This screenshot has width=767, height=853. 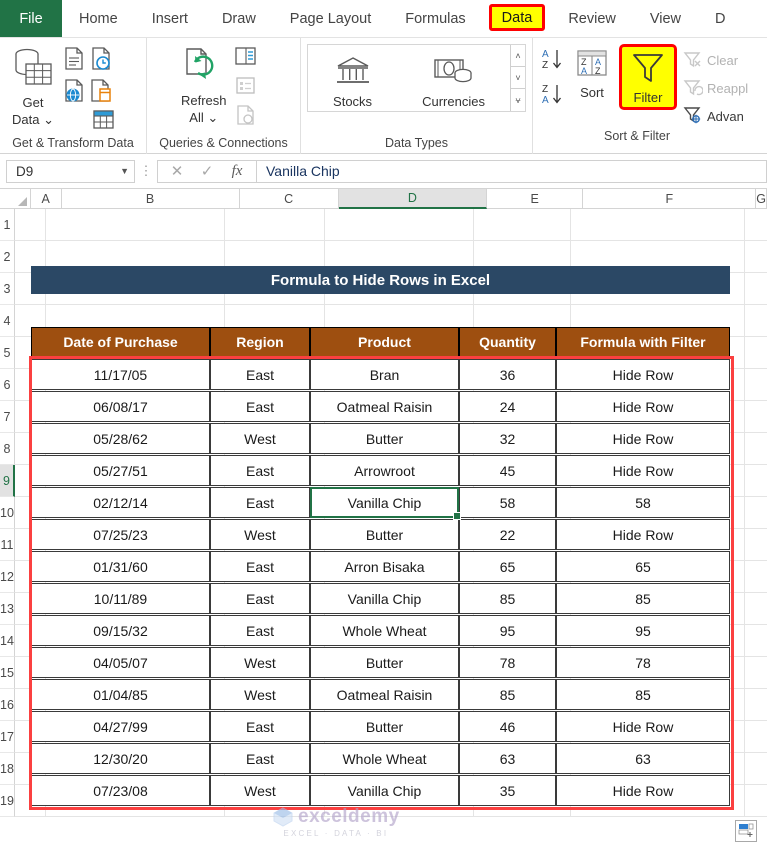 What do you see at coordinates (507, 630) in the screenshot?
I see `table-data-cell: 95` at bounding box center [507, 630].